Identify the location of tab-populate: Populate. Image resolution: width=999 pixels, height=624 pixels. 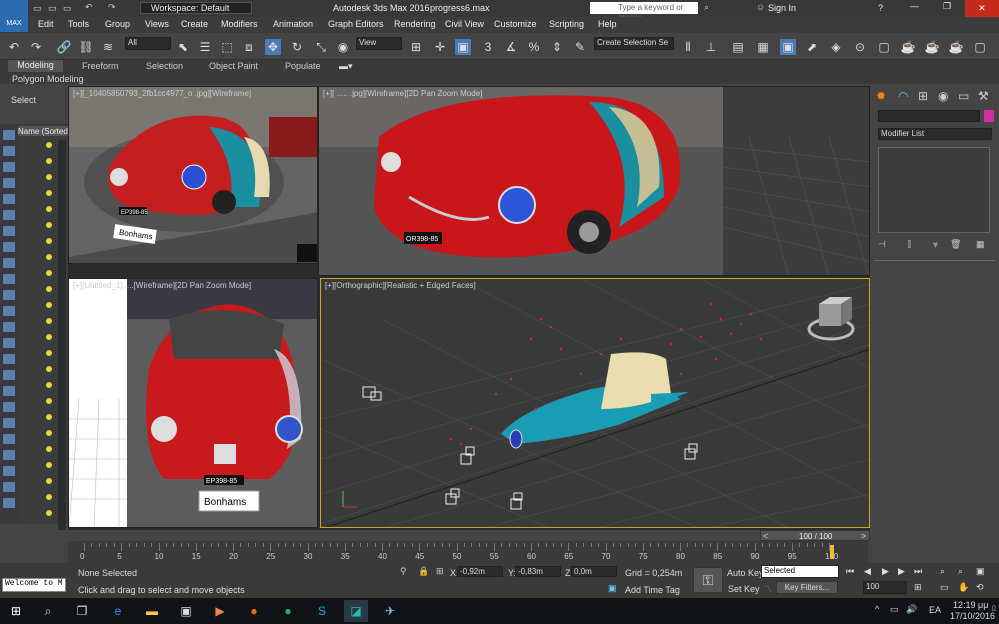
(303, 66).